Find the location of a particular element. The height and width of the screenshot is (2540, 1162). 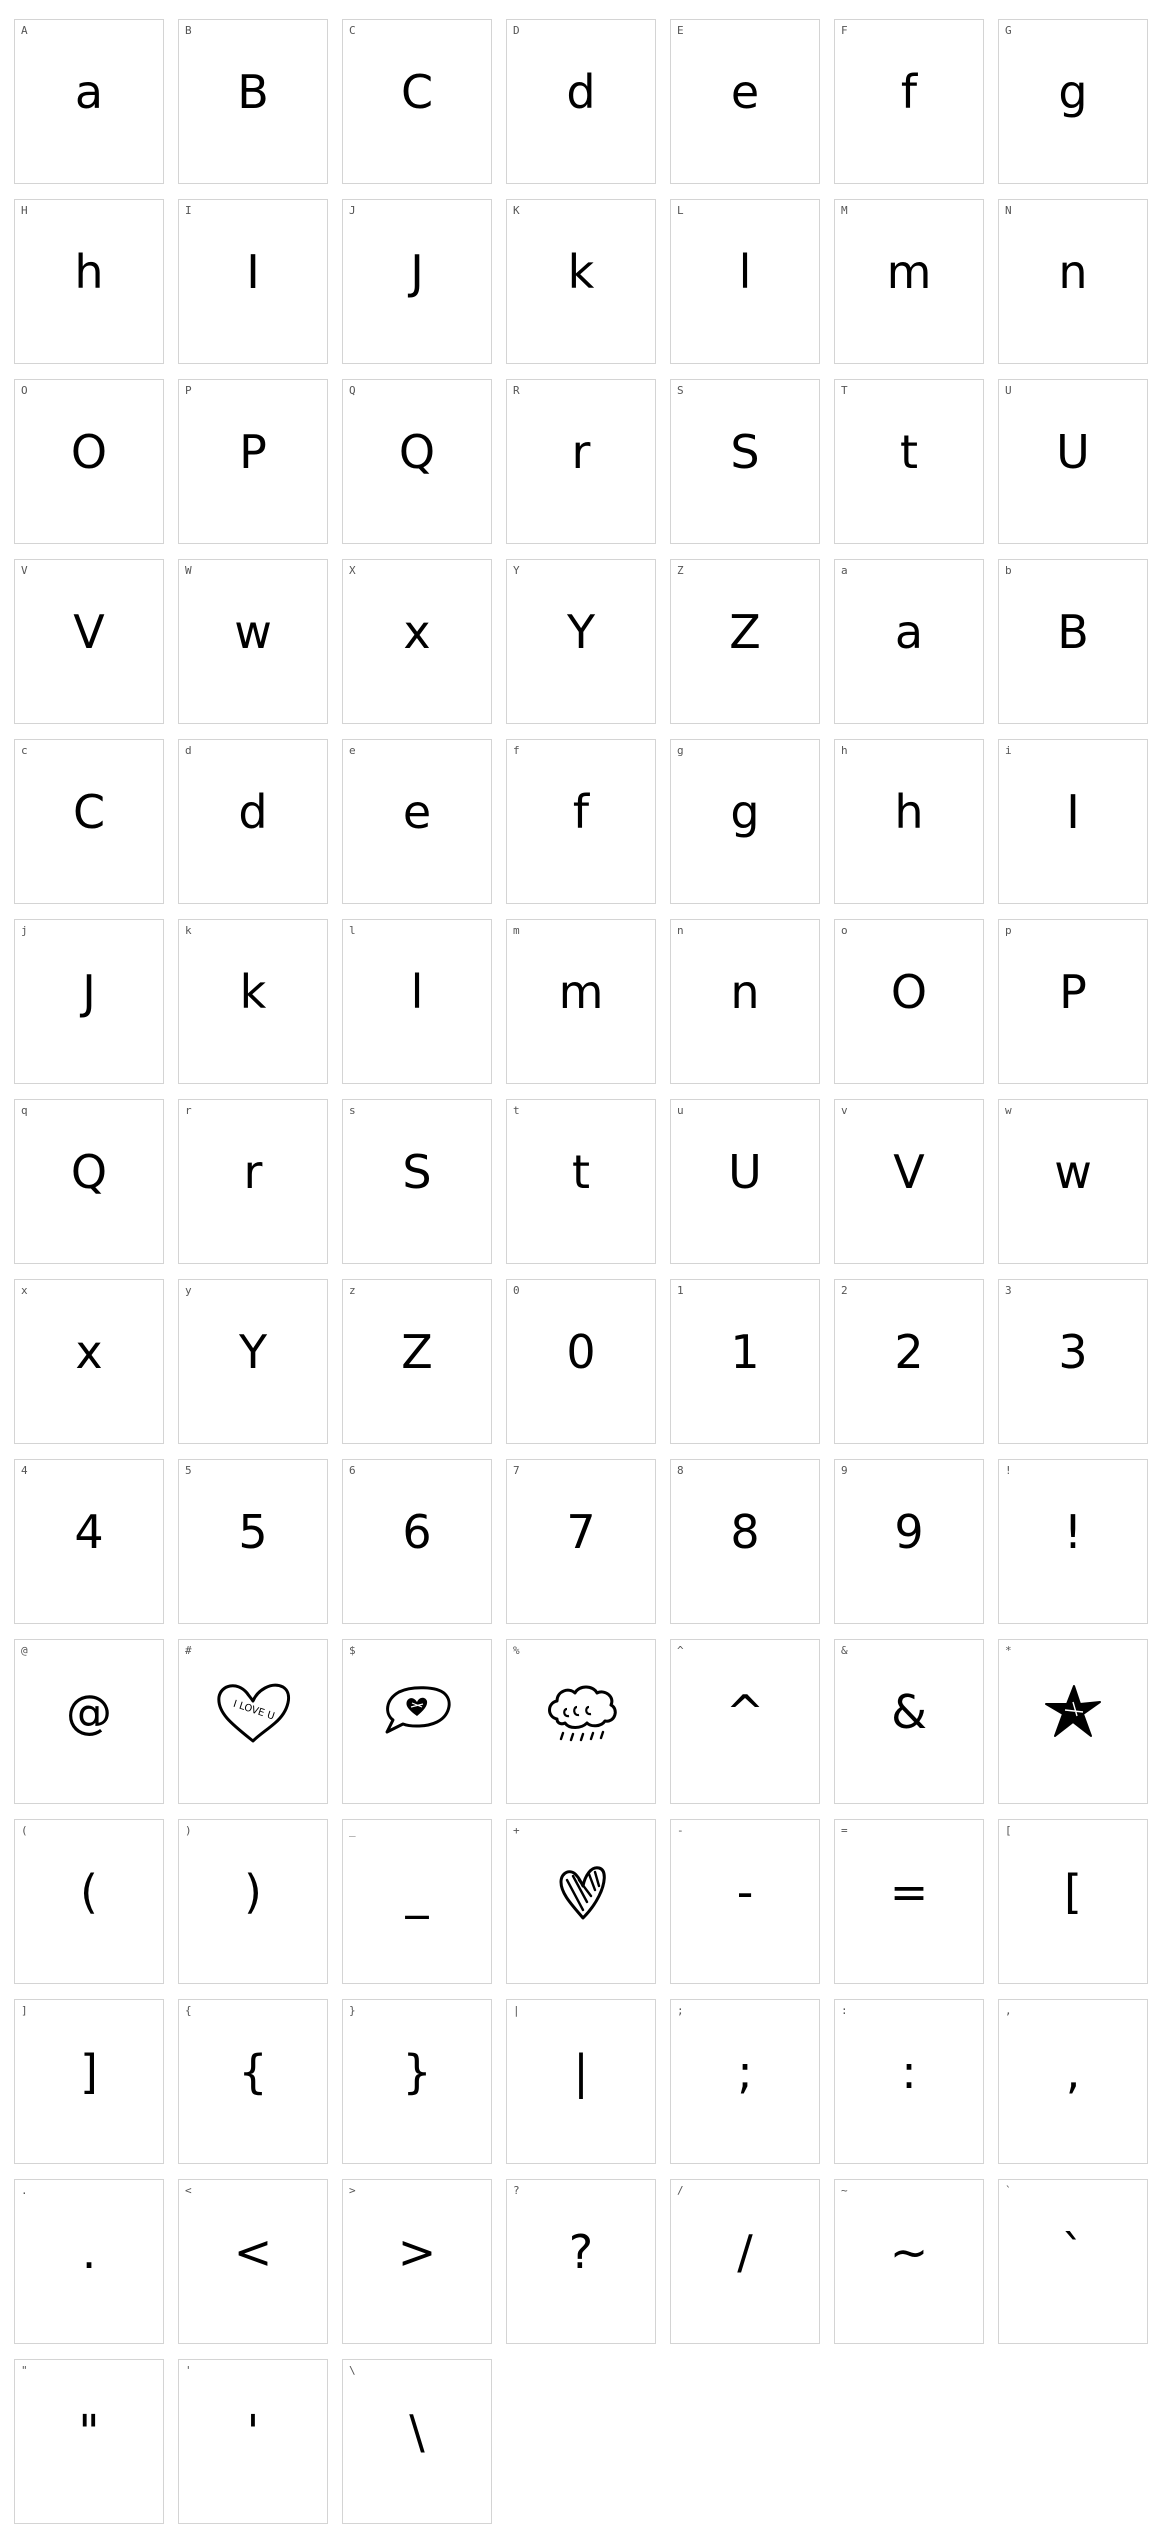

heart-i-love-u-icon: I LOVE U is located at coordinates (253, 1712).